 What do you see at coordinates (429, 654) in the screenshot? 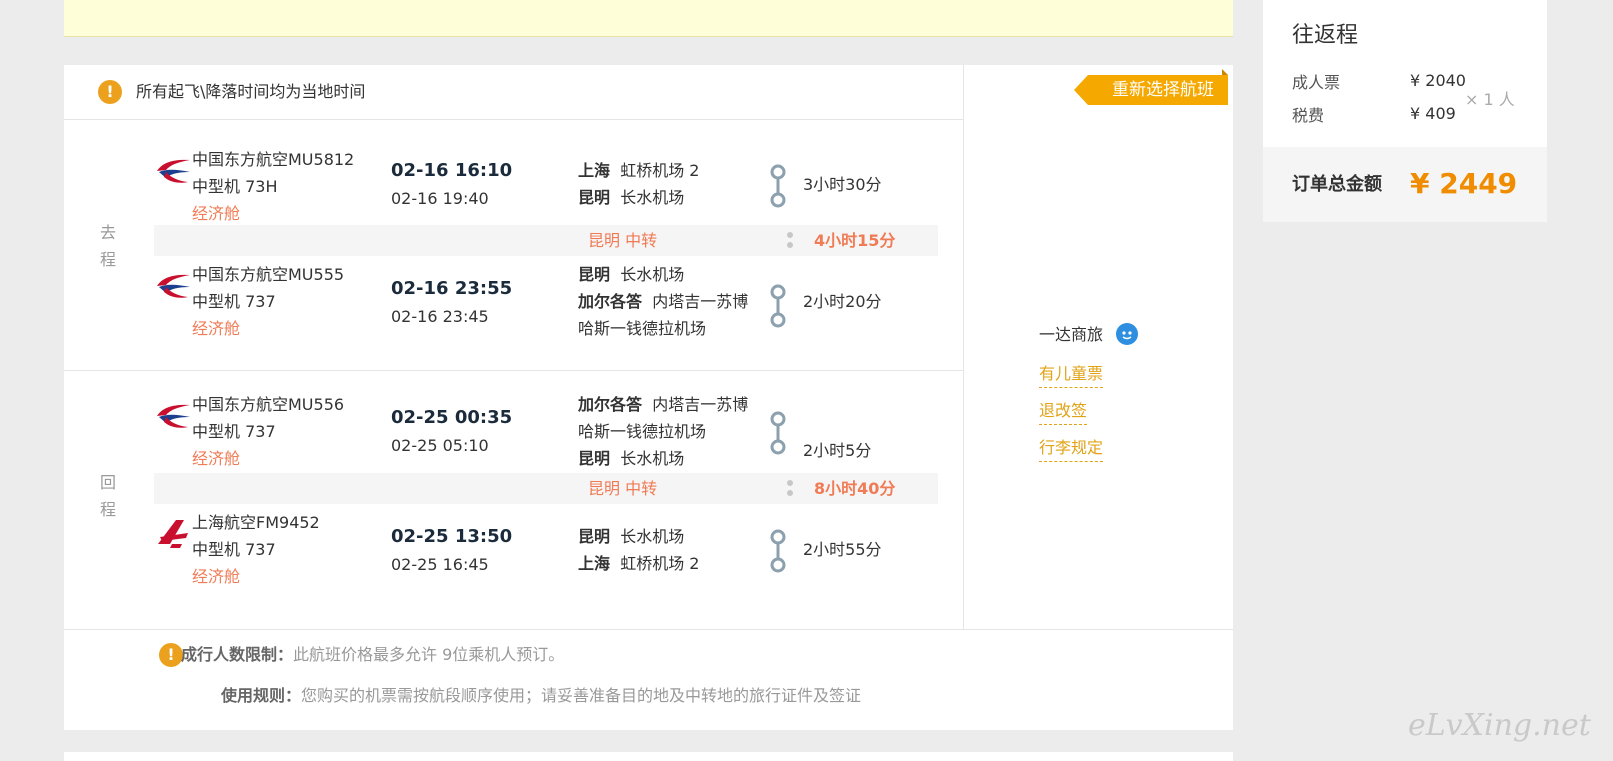
I see `passenger-limit-text: 此航班价格最多允许 9位乘机人预订。` at bounding box center [429, 654].